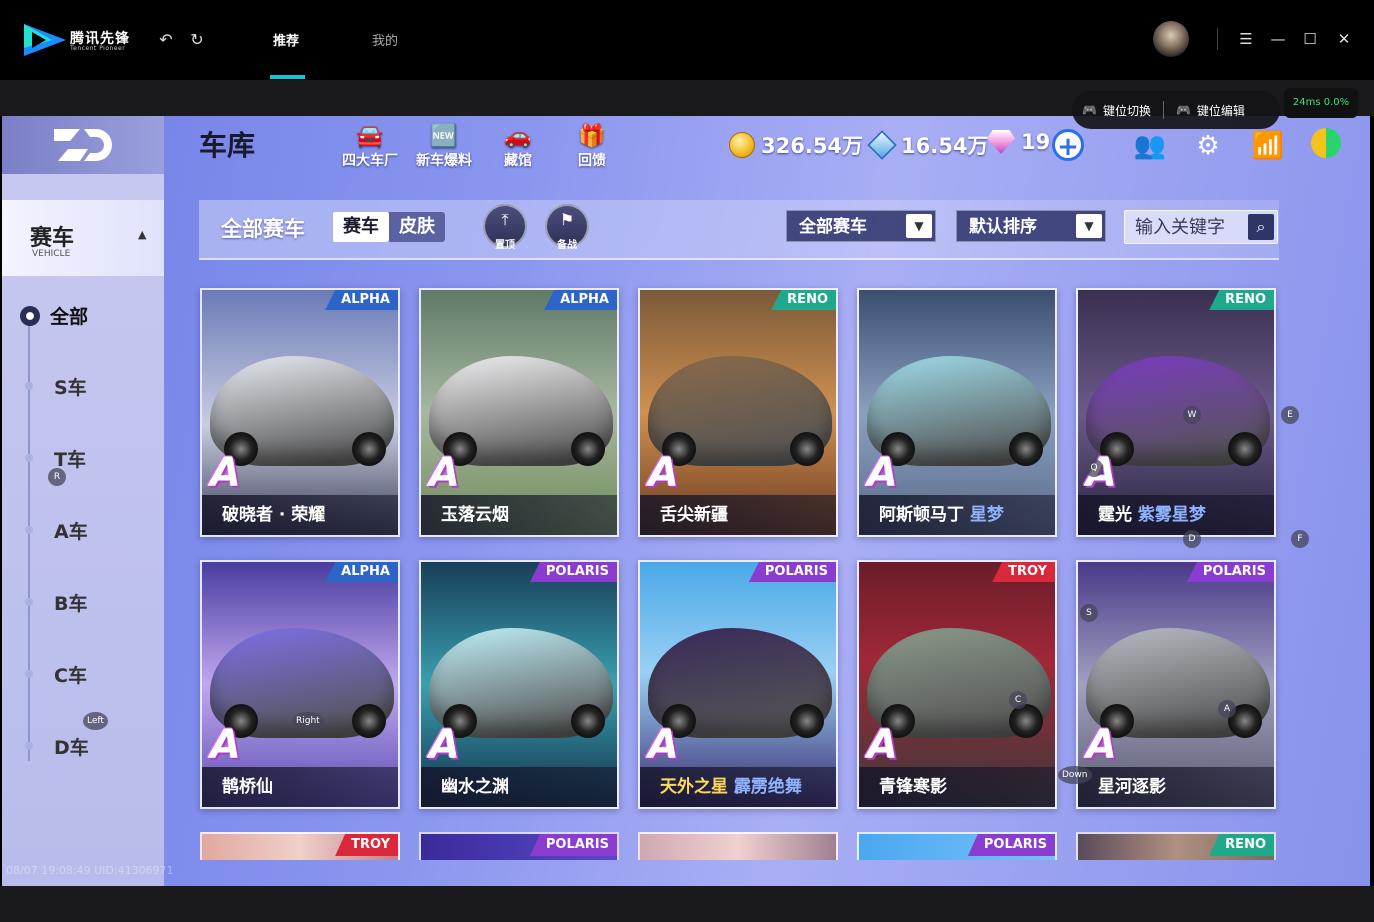  I want to click on settings-gear-icon: ⚙, so click(1208, 146).